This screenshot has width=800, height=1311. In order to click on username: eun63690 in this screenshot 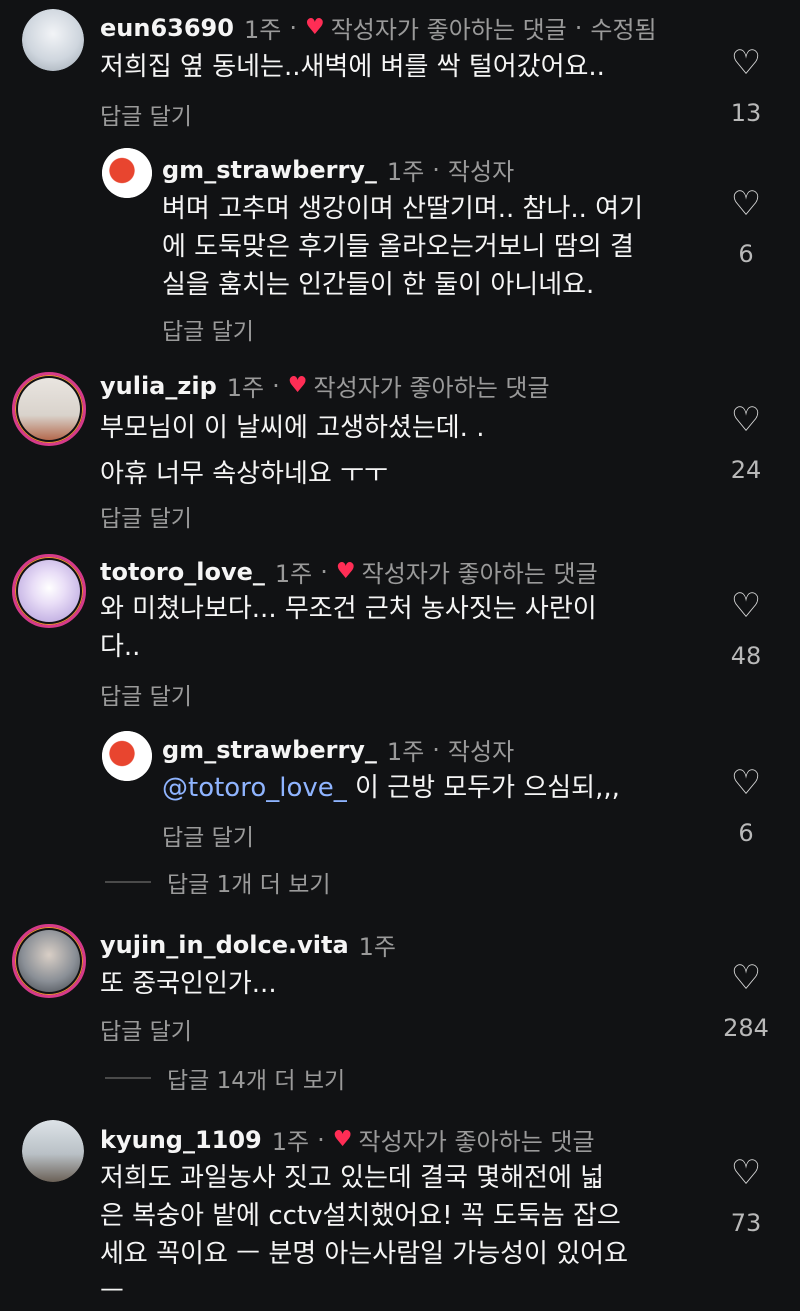, I will do `click(167, 28)`.